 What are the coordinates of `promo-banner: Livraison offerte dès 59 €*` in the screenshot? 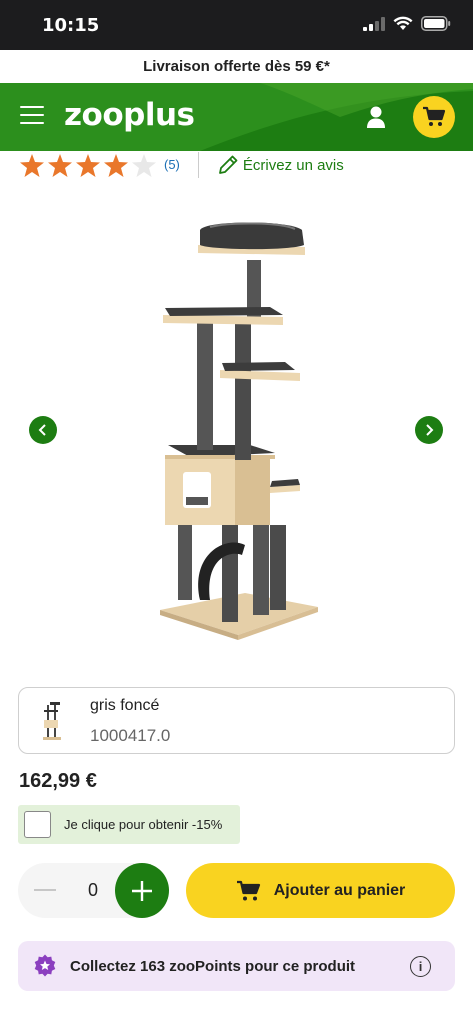 It's located at (236, 66).